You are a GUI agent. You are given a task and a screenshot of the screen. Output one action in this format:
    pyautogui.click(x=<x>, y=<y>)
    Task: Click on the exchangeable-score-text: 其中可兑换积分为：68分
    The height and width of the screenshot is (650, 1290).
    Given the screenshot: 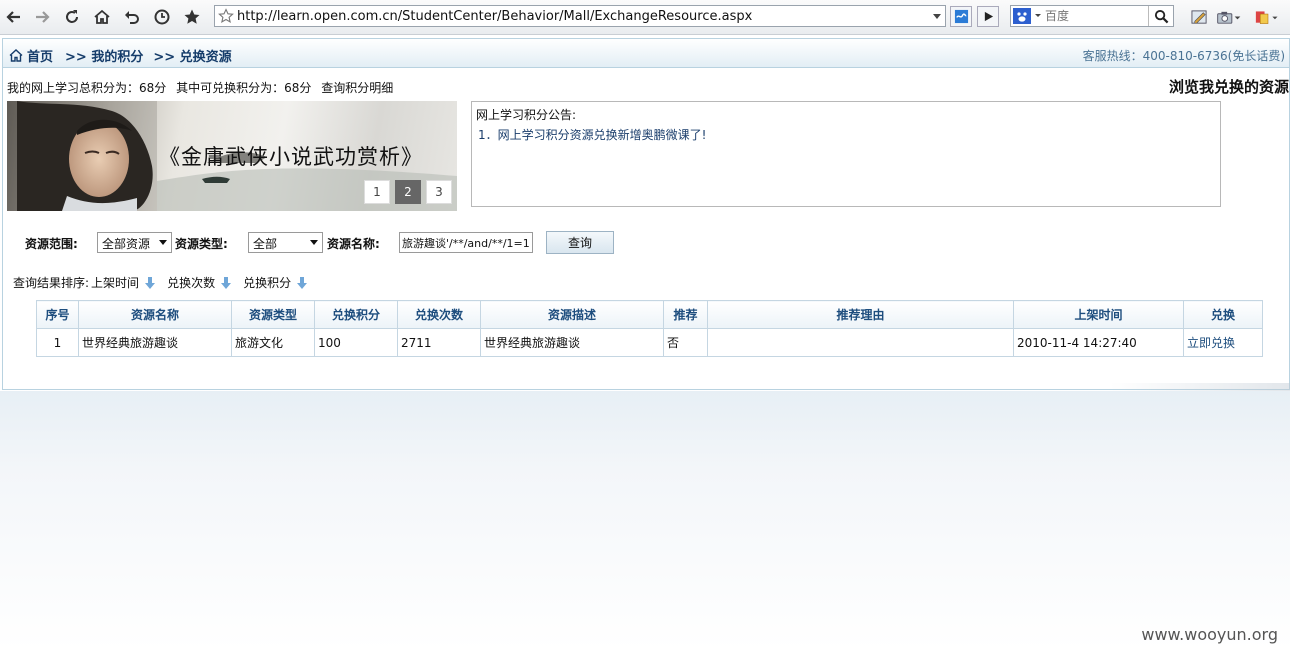 What is the action you would take?
    pyautogui.click(x=244, y=88)
    